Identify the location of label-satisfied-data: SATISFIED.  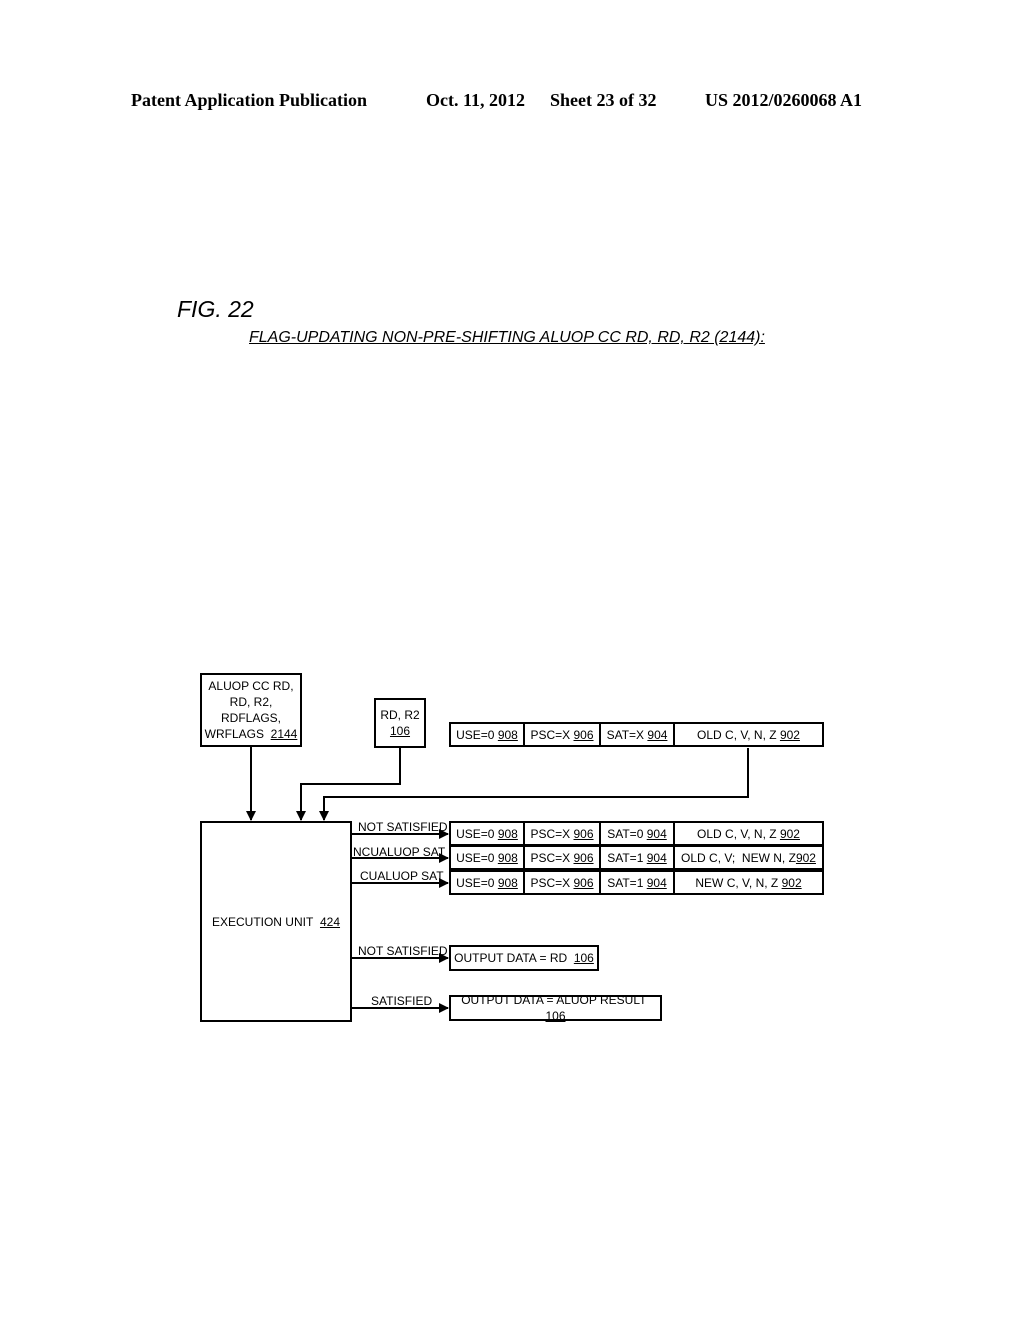
(402, 1001).